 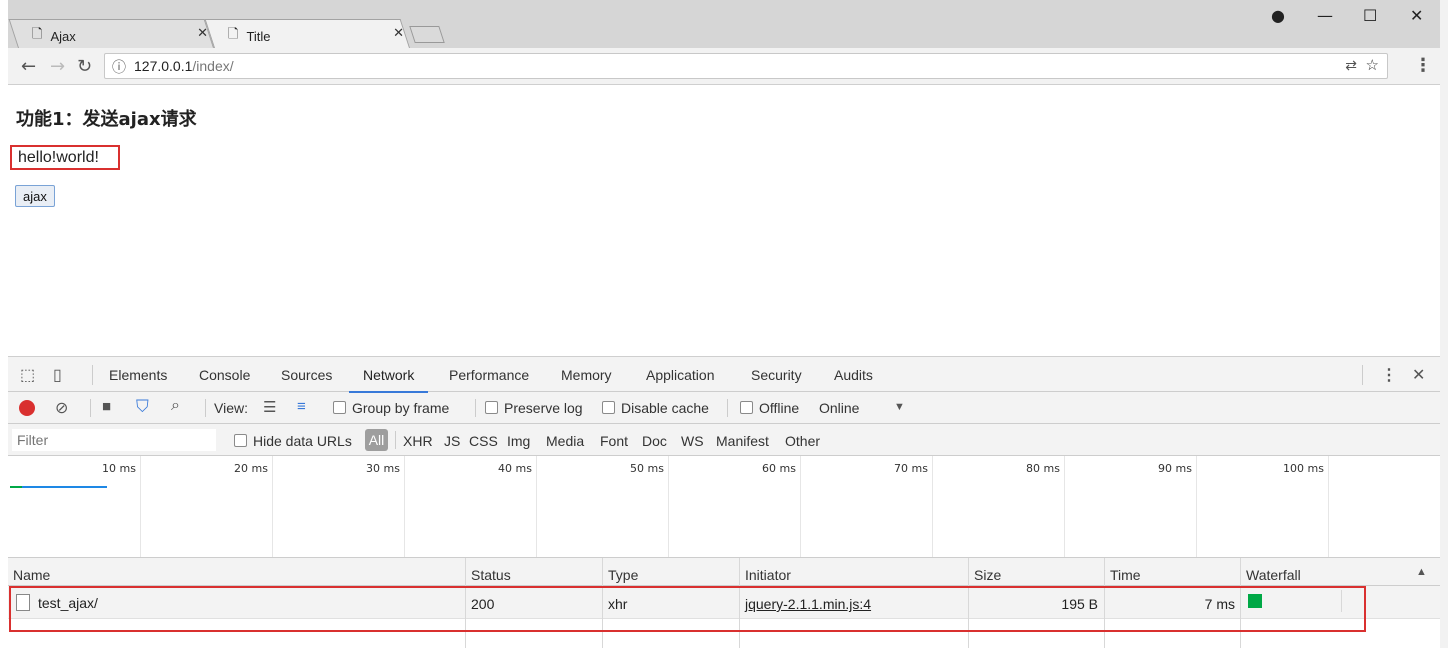 I want to click on overview-request-bar, so click(x=58, y=487).